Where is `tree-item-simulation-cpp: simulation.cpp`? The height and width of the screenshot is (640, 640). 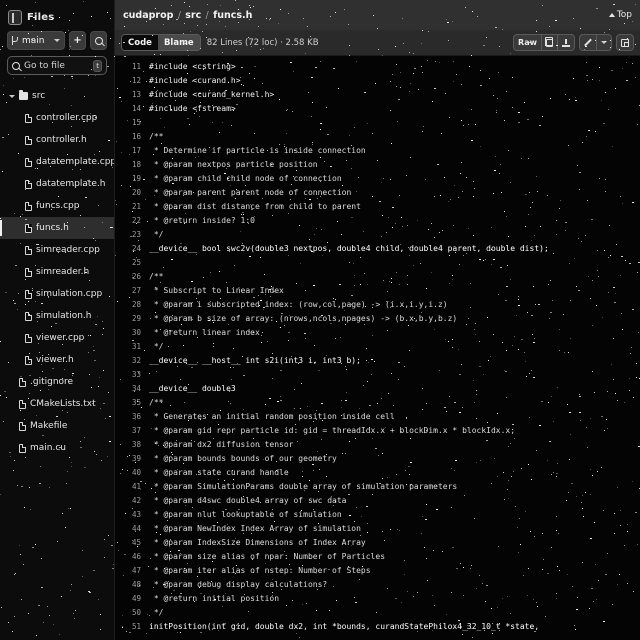 tree-item-simulation-cpp: simulation.cpp is located at coordinates (57, 294).